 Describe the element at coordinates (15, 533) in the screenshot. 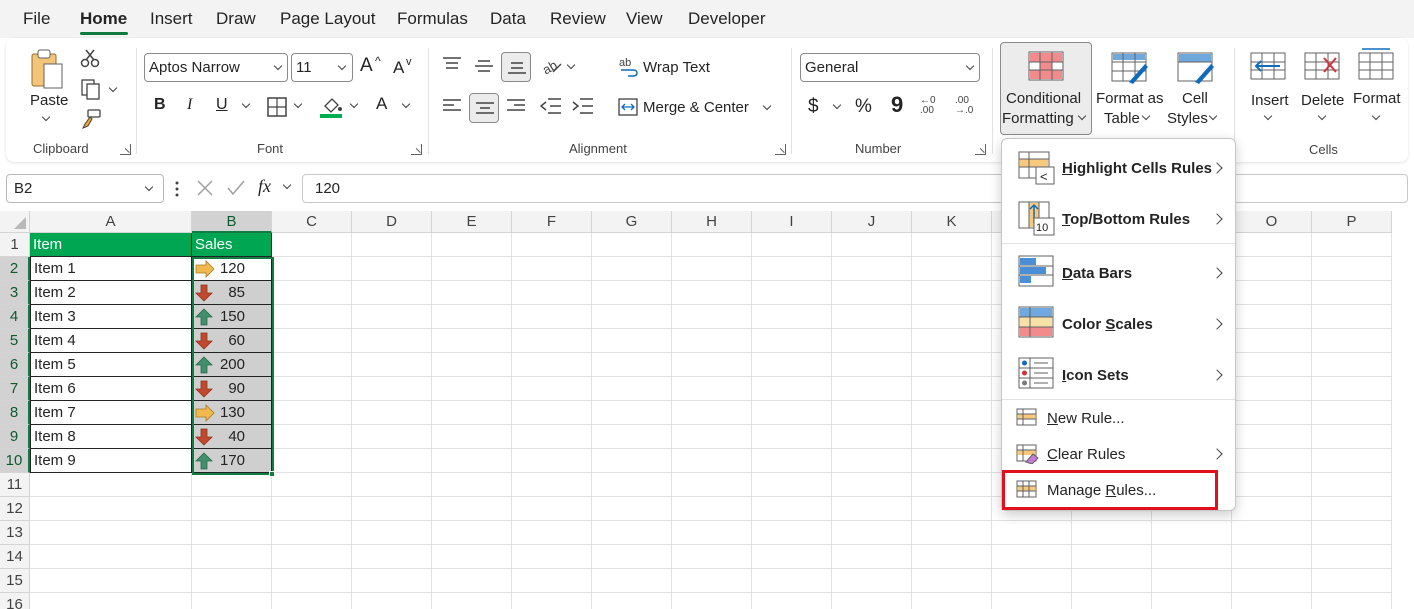

I see `row-header-13: 13` at that location.